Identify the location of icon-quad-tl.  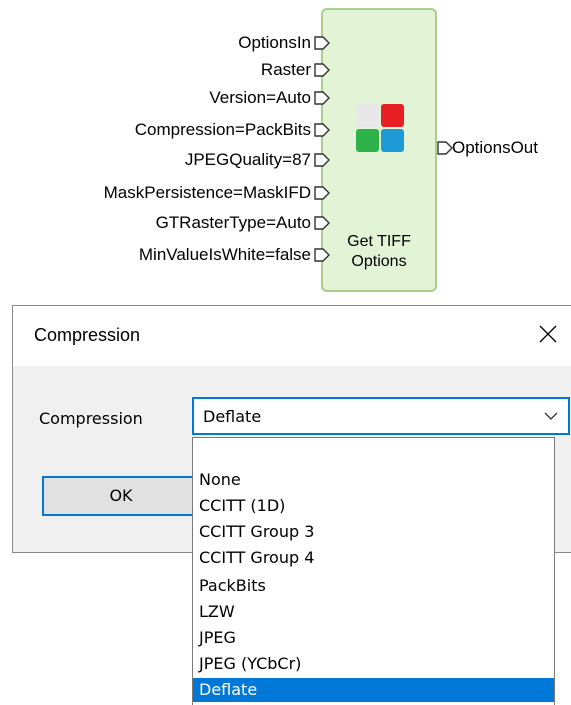
(367, 115).